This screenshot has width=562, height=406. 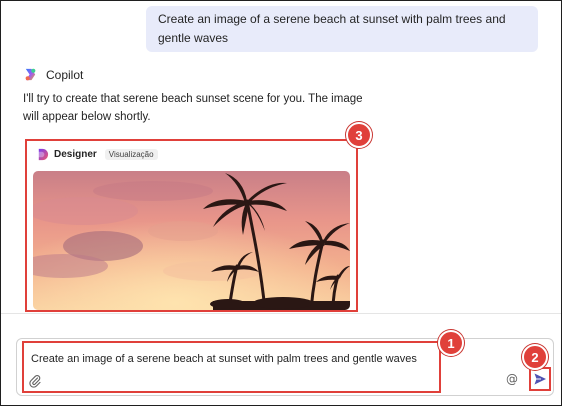 What do you see at coordinates (65, 74) in the screenshot?
I see `assistant-name: Copilot` at bounding box center [65, 74].